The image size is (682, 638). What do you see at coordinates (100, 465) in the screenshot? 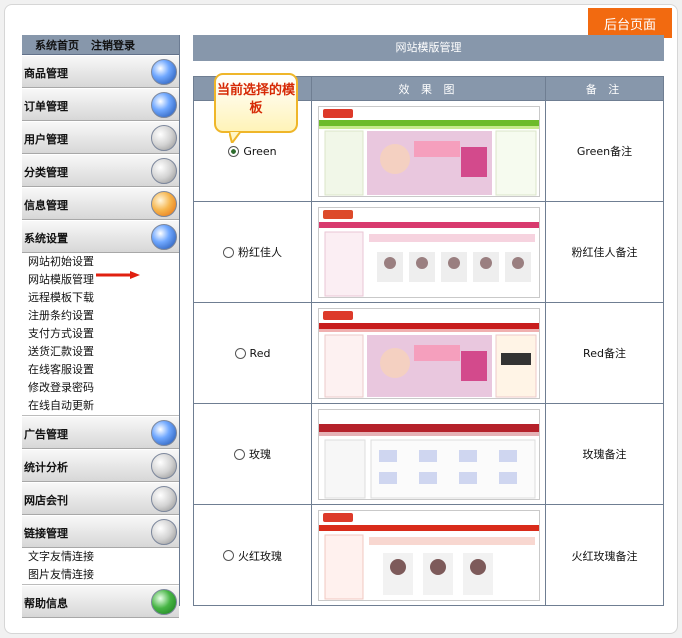
I see `sidebar-section-stats: 统计分析` at bounding box center [100, 465].